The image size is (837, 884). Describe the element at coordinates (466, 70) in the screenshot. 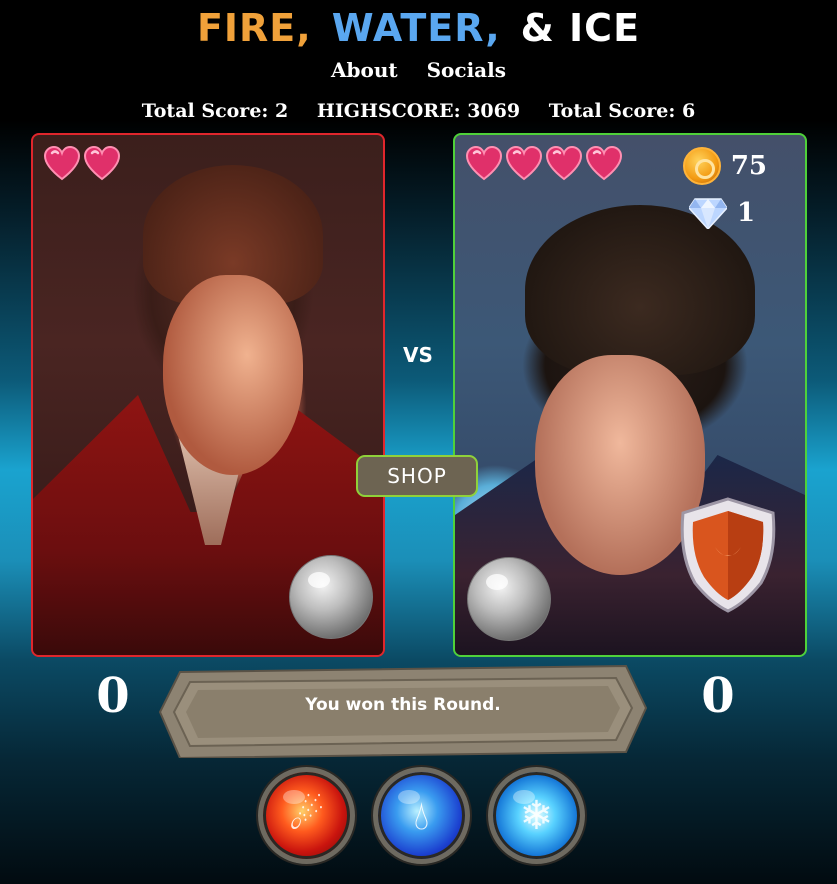

I see `nav-socials-link: Socials` at that location.